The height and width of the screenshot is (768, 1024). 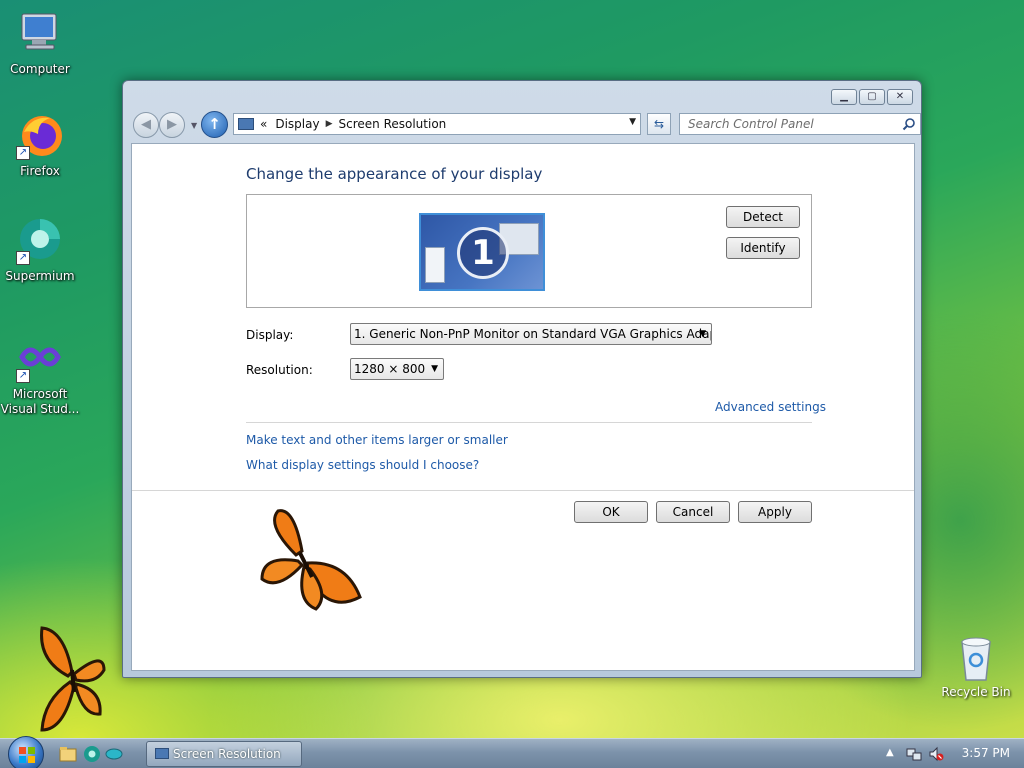 What do you see at coordinates (227, 754) in the screenshot?
I see `taskbar-button-label: Screen Resolution` at bounding box center [227, 754].